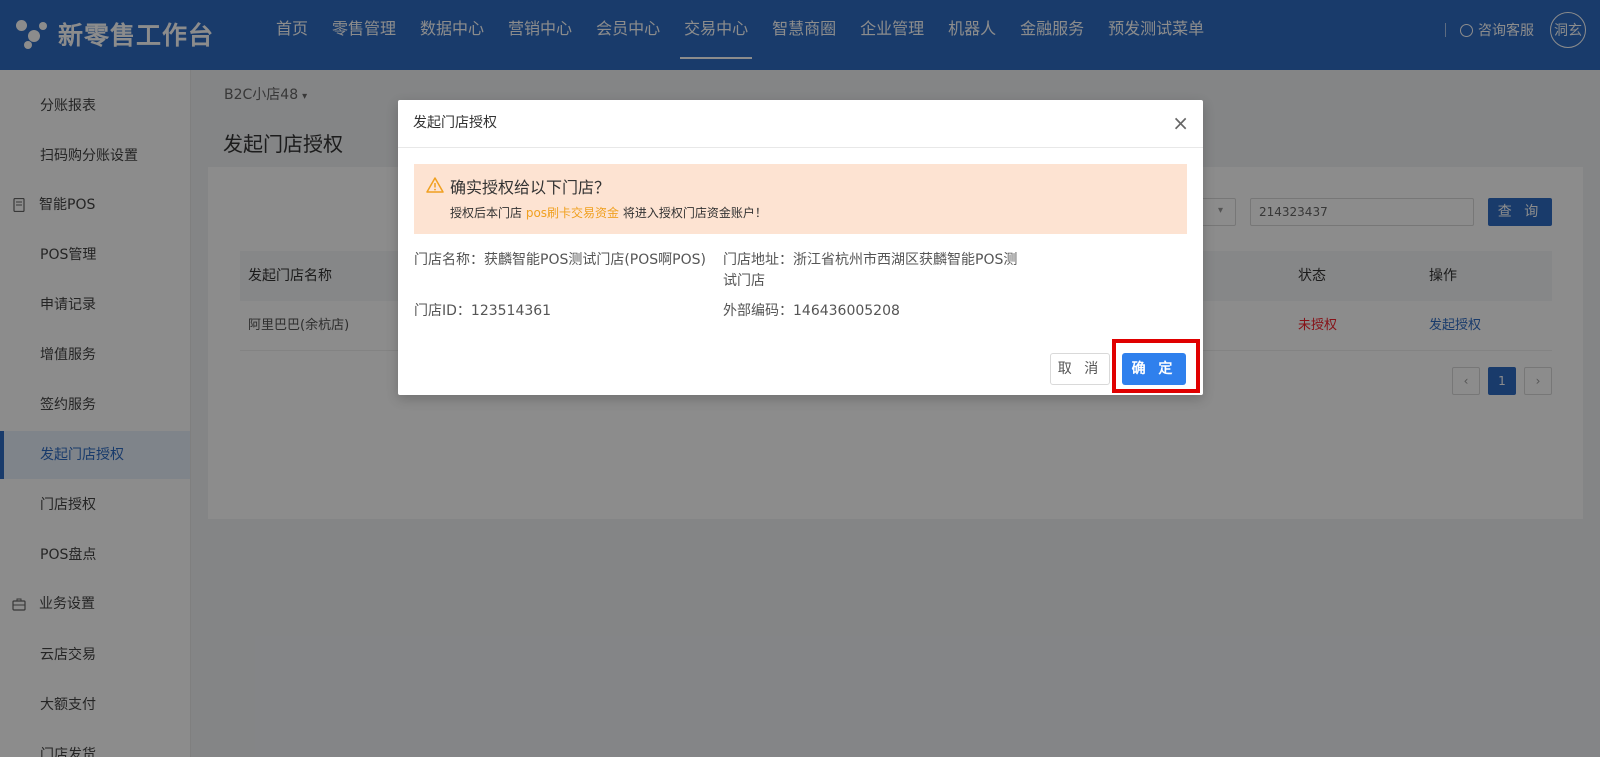 The image size is (1600, 757). I want to click on store-id-field: 门店ID：123514361, so click(483, 311).